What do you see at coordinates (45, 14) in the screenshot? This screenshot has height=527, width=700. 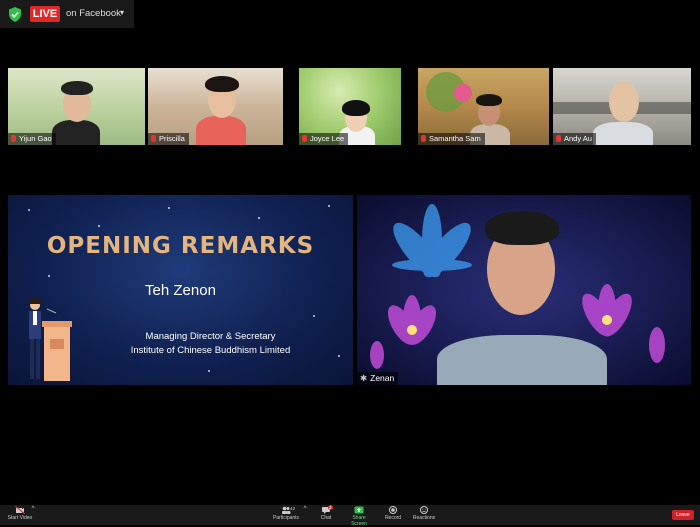 I see `live-badge: LIVE` at bounding box center [45, 14].